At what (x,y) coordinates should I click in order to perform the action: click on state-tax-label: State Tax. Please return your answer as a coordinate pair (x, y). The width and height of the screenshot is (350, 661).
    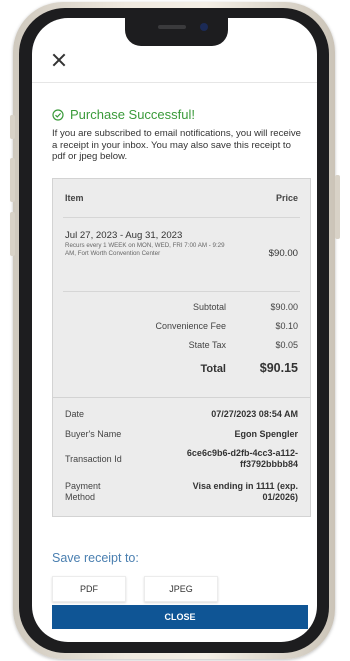
    Looking at the image, I should click on (207, 345).